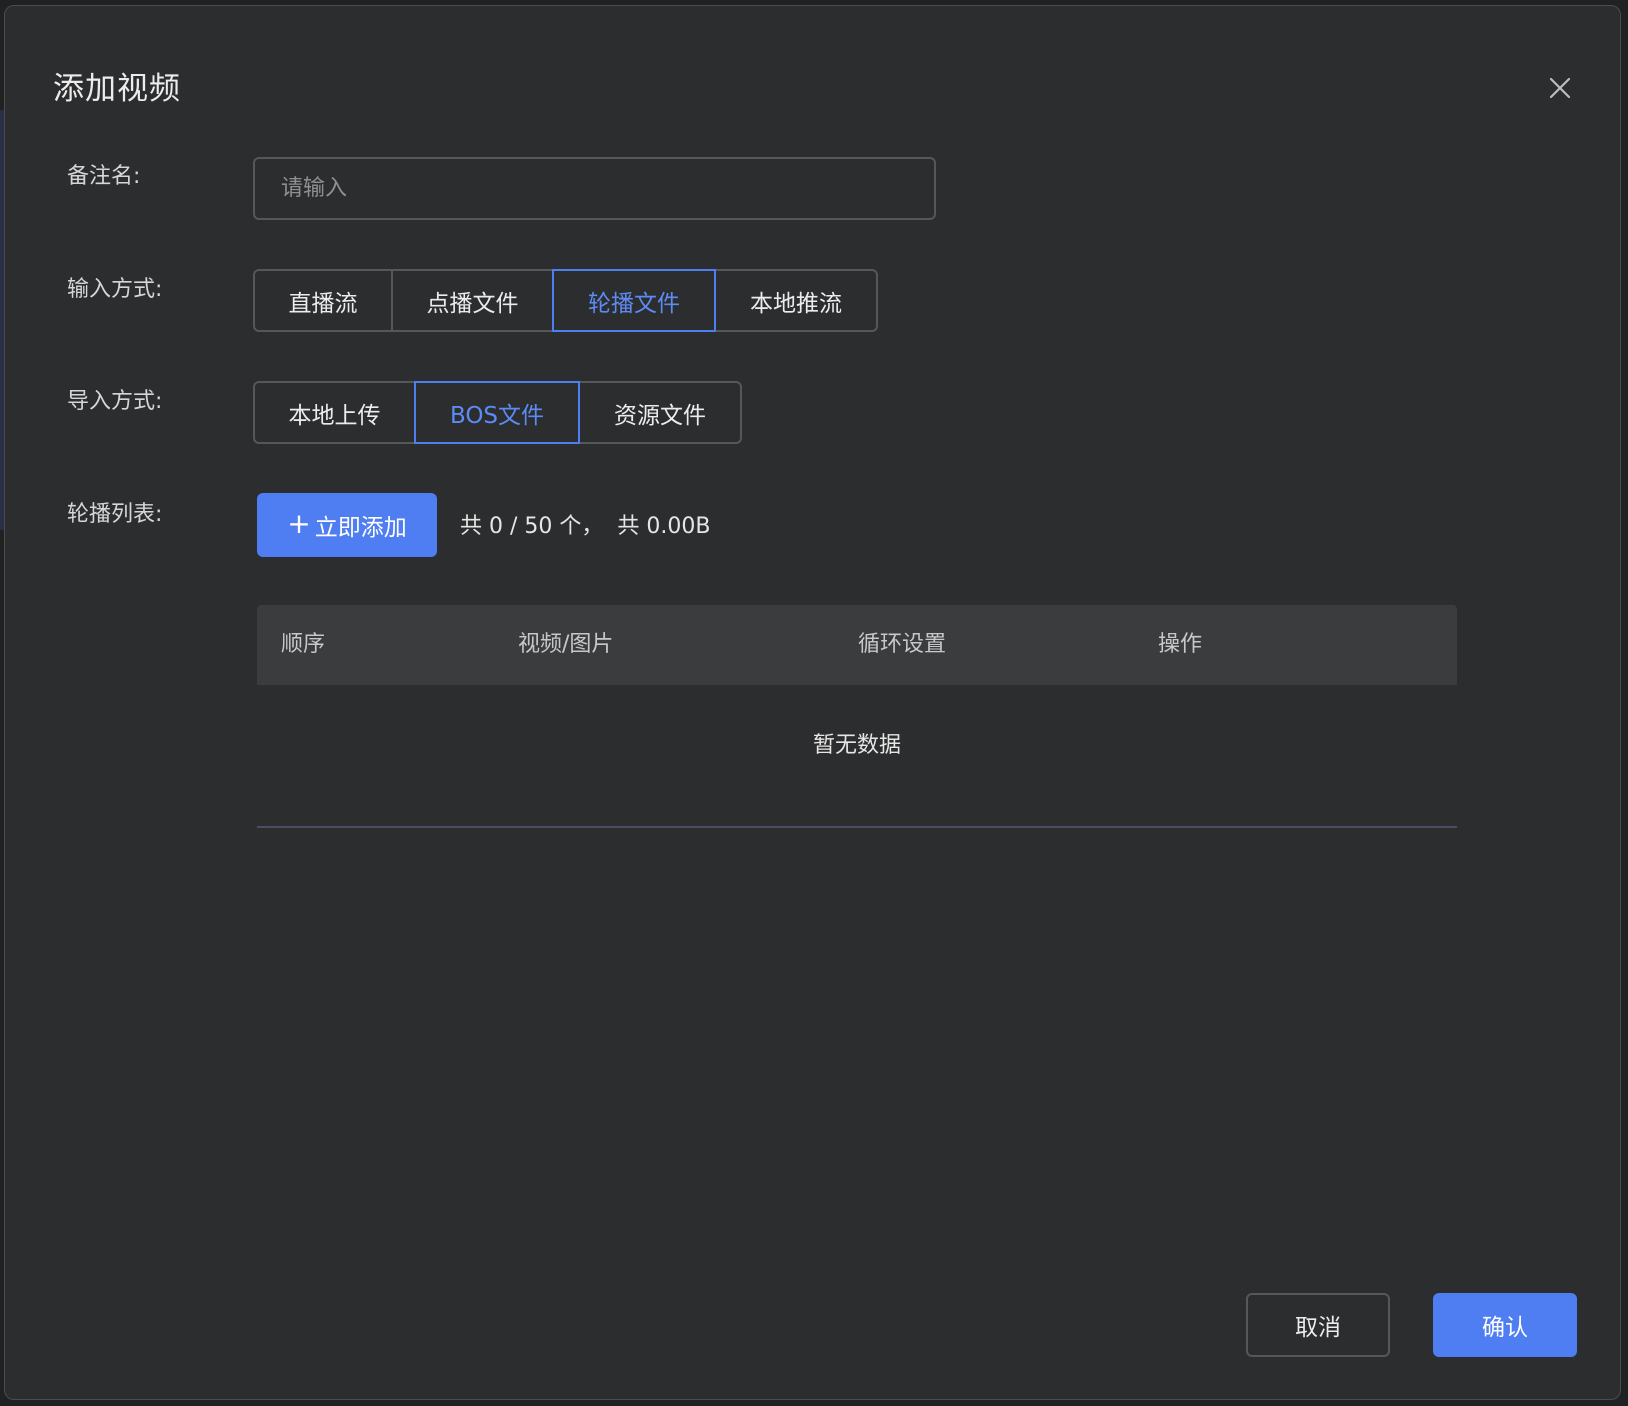 The height and width of the screenshot is (1406, 1628). Describe the element at coordinates (303, 644) in the screenshot. I see `column-order: 顺序` at that location.